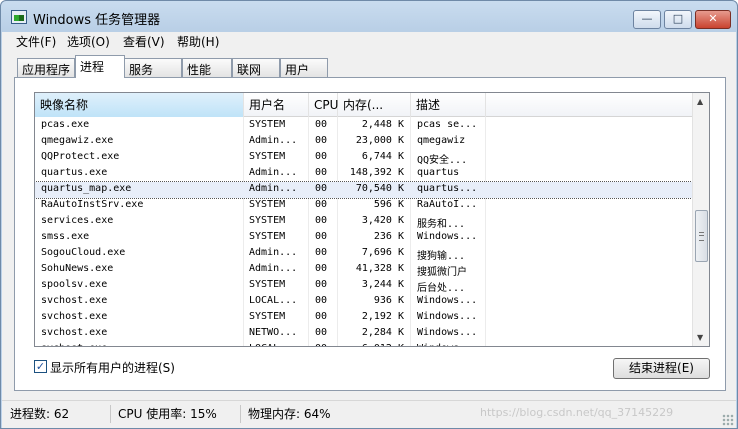  What do you see at coordinates (276, 105) in the screenshot?
I see `column-header-user: 用户名` at bounding box center [276, 105].